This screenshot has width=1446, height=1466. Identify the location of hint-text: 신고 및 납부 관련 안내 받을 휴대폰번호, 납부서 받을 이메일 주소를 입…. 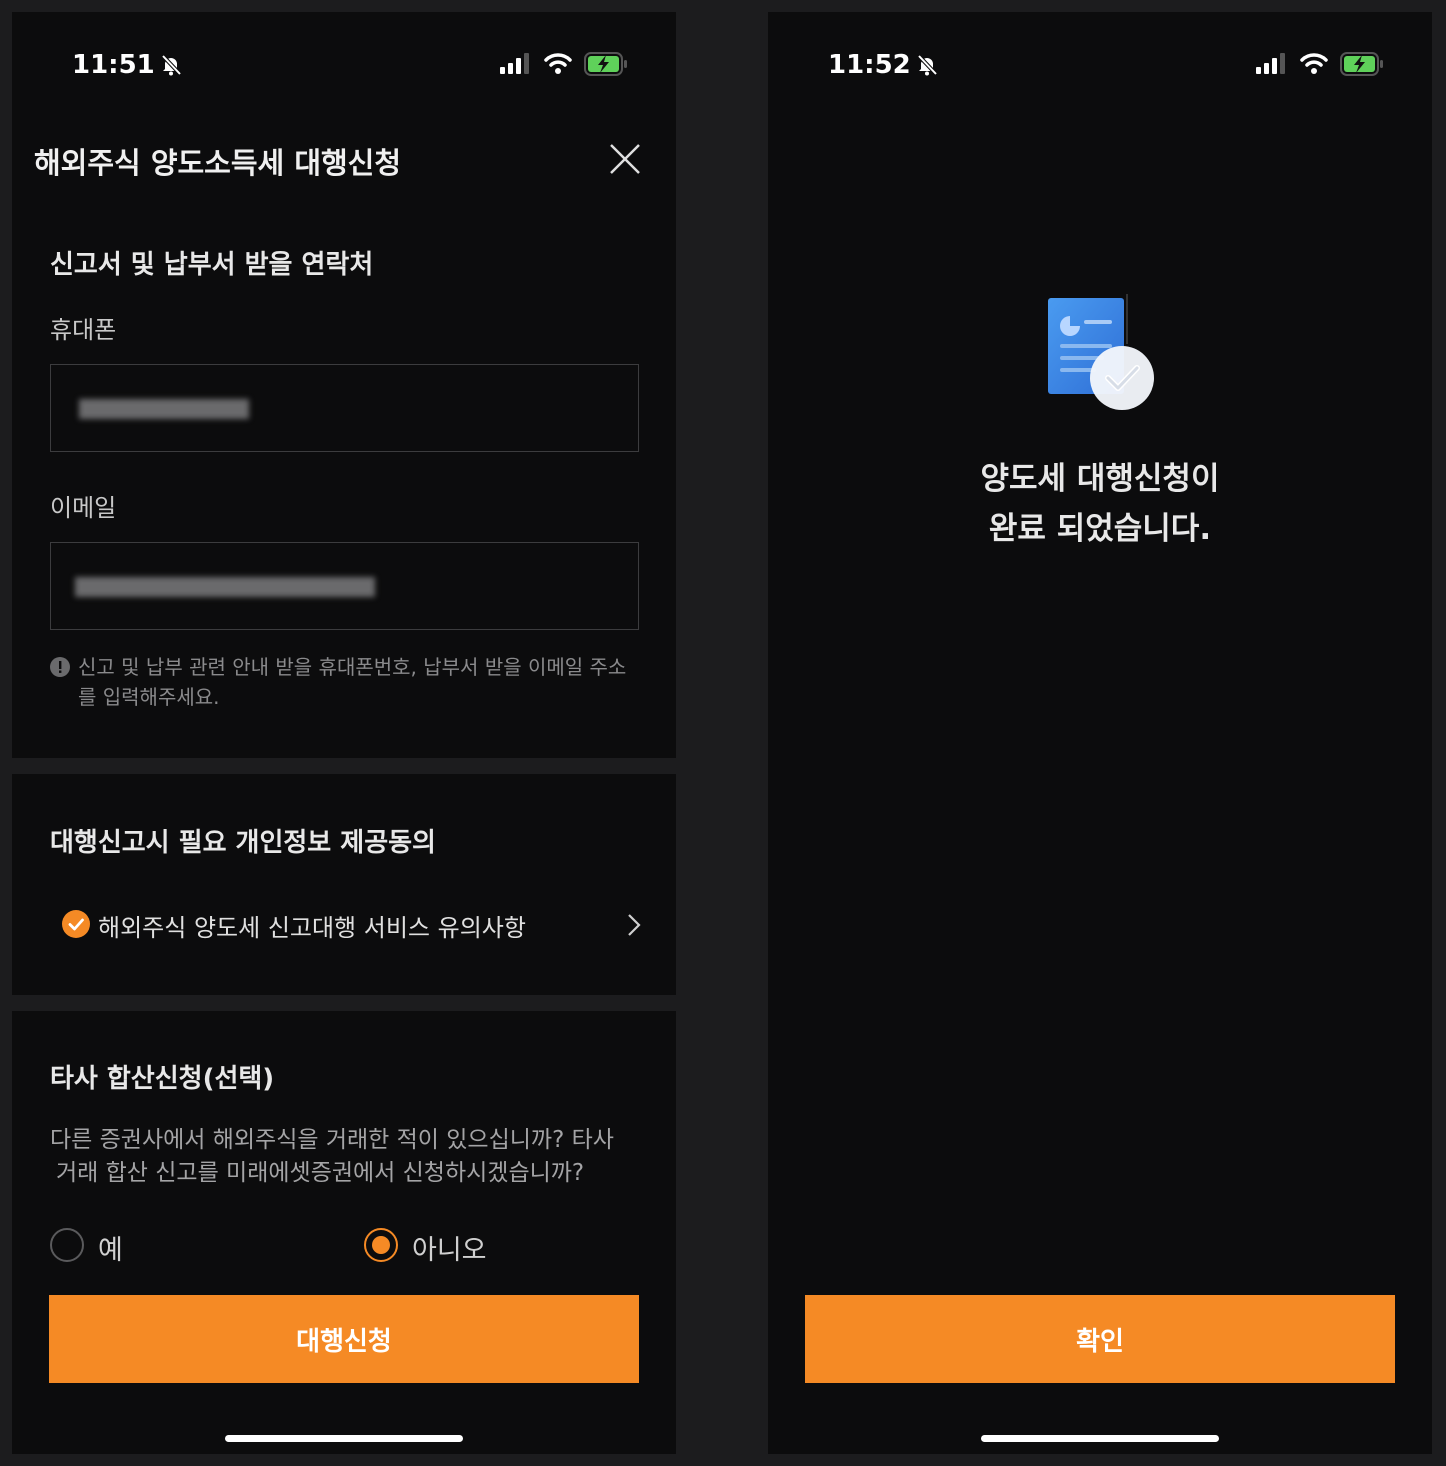
(352, 682).